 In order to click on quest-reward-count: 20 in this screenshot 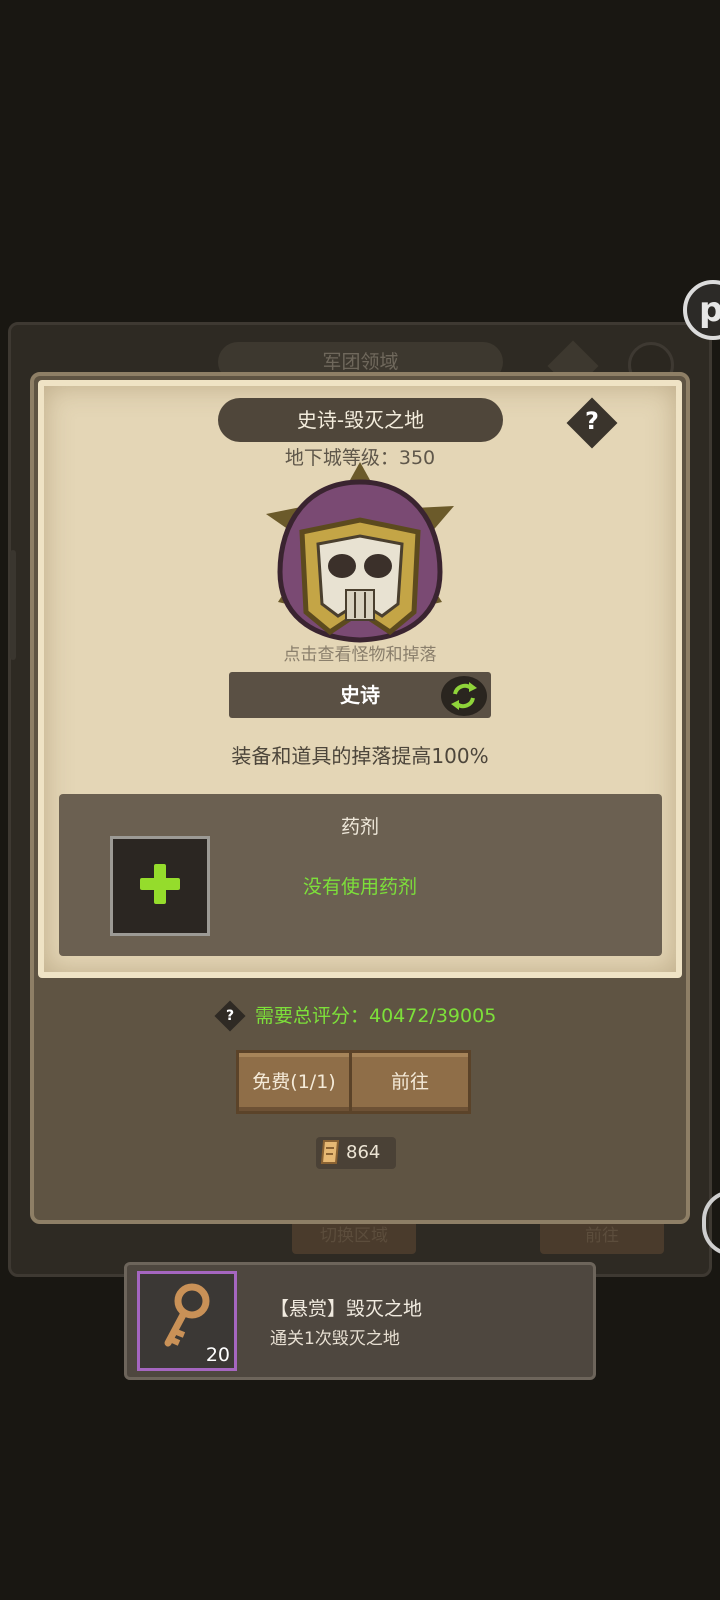, I will do `click(217, 1355)`.